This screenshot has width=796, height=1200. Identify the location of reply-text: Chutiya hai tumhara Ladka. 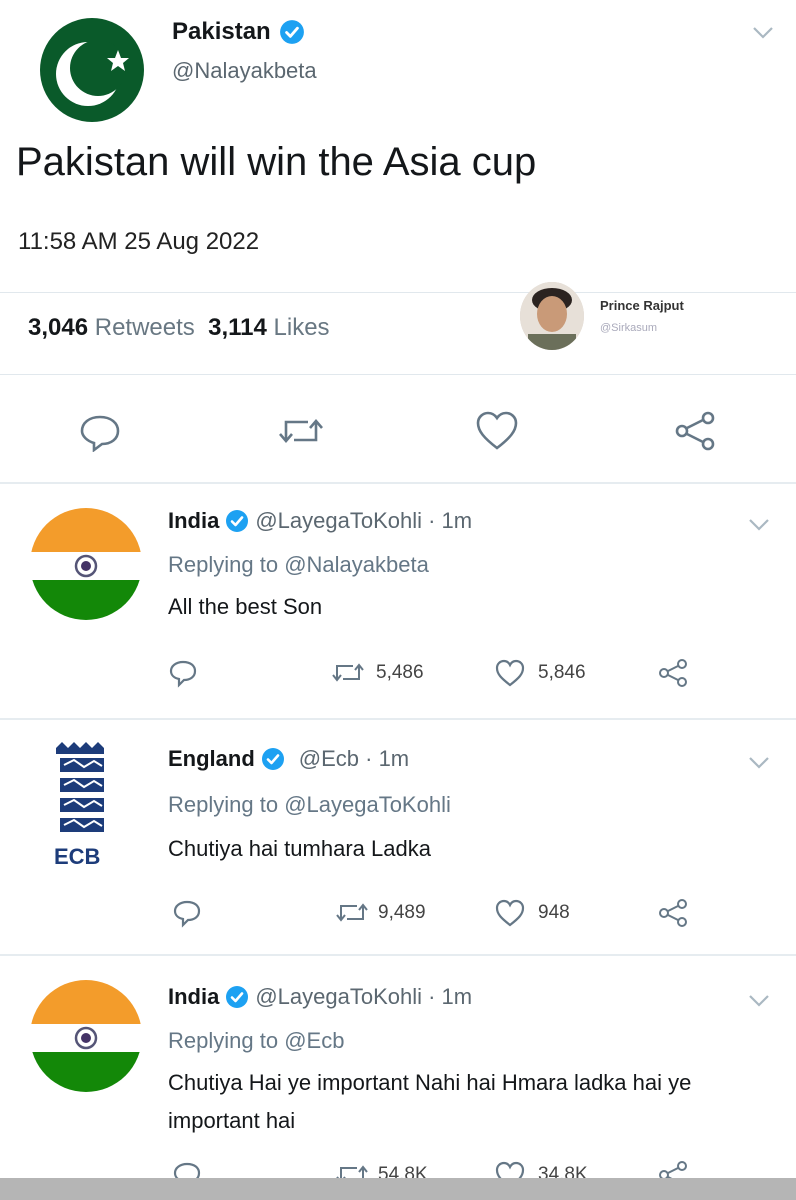
(299, 848).